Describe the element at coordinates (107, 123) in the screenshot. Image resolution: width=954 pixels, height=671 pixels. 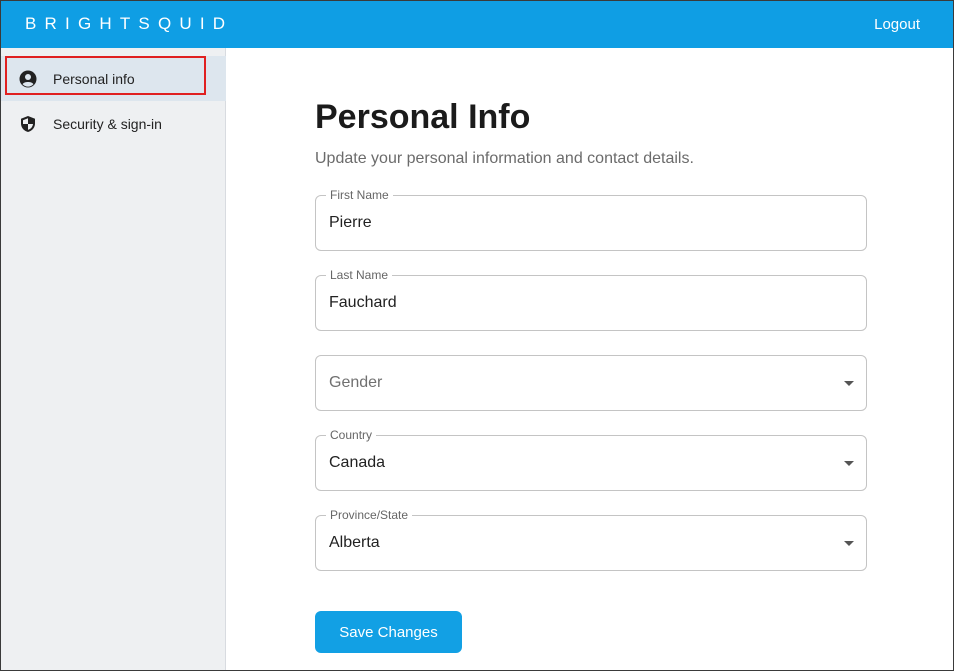
I see `sidebar-item-label: Security & sign-in` at that location.